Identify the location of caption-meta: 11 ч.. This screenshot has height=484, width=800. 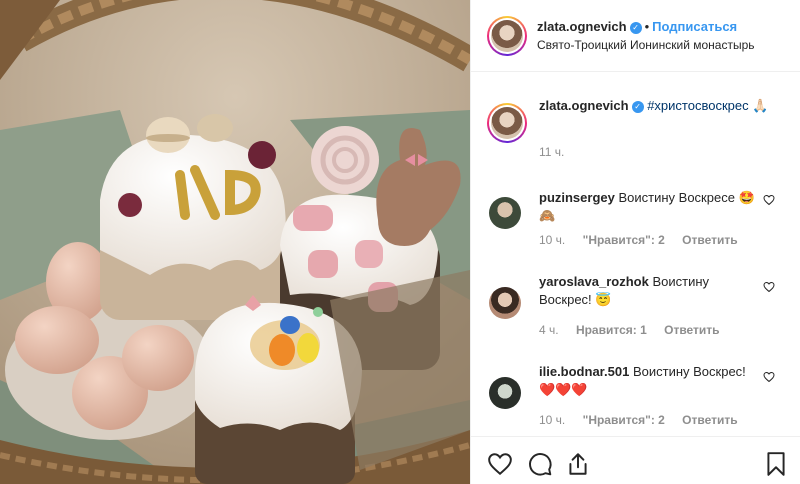
(558, 152).